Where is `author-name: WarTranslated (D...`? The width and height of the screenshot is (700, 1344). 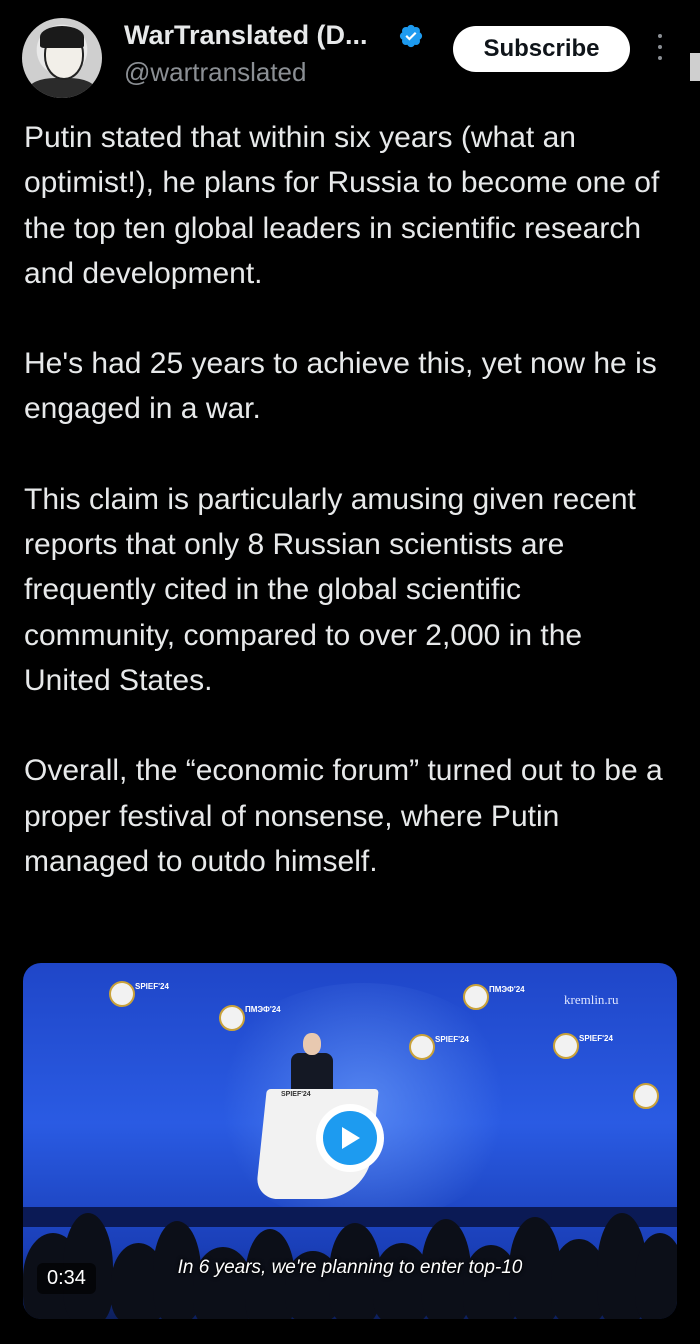 author-name: WarTranslated (D... is located at coordinates (246, 35).